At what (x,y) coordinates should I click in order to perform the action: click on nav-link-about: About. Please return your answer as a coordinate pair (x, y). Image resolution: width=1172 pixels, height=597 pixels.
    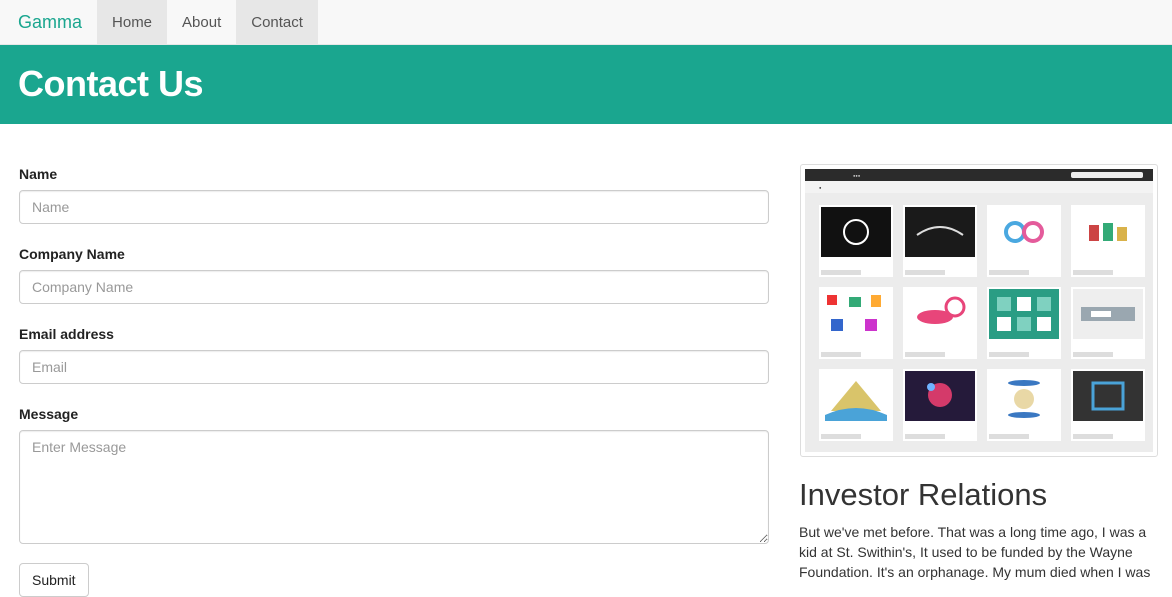
    Looking at the image, I should click on (201, 22).